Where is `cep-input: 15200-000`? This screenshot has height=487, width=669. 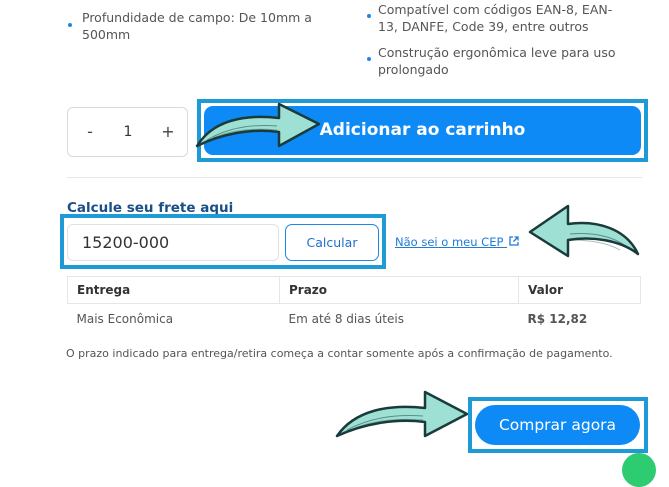 cep-input: 15200-000 is located at coordinates (173, 242).